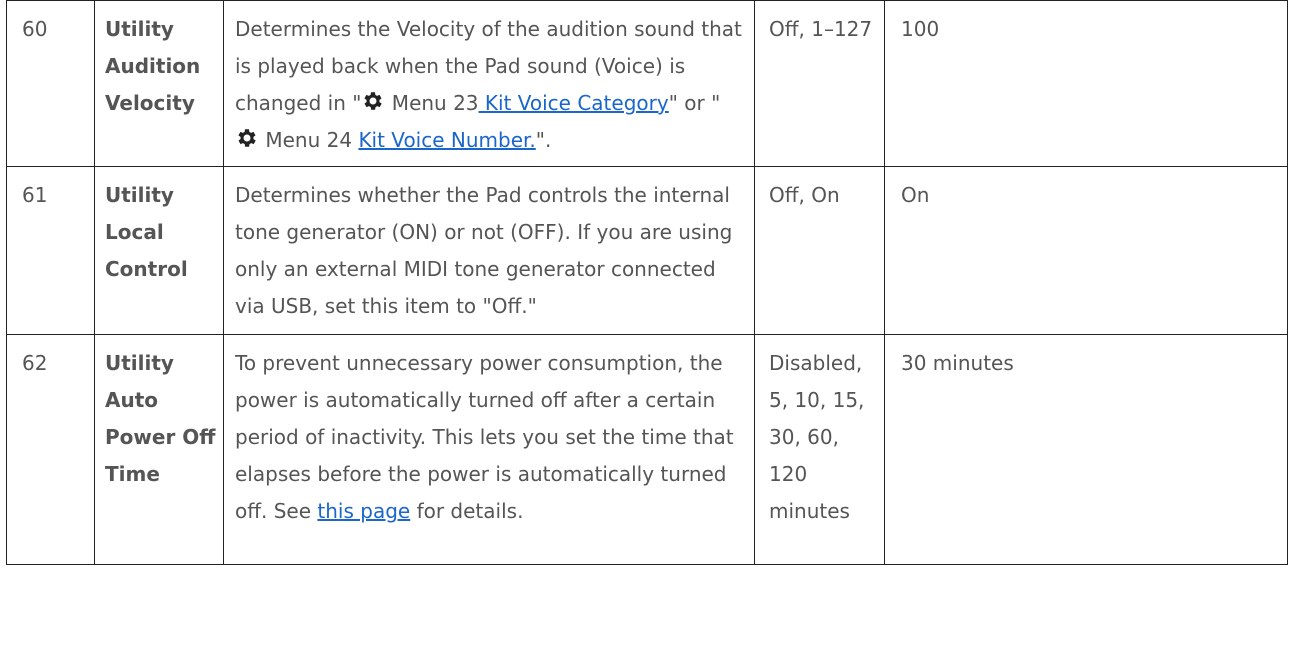 The height and width of the screenshot is (666, 1292). Describe the element at coordinates (694, 103) in the screenshot. I see `description-text: " or "` at that location.